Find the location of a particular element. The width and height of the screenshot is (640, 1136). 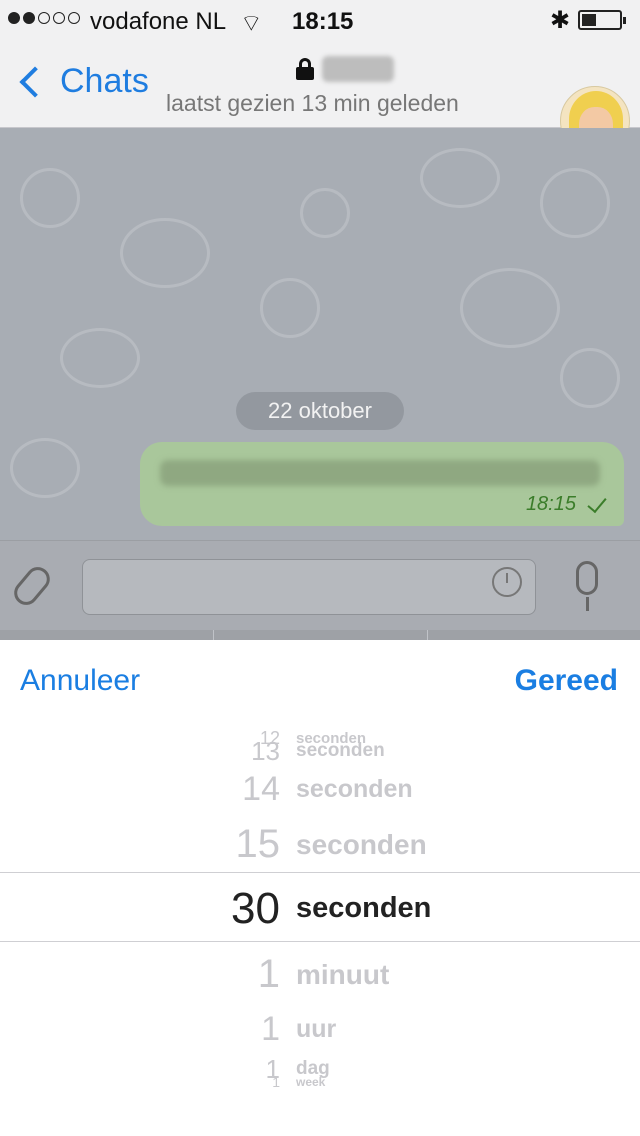

self-destruct-timer-icon is located at coordinates (507, 582).